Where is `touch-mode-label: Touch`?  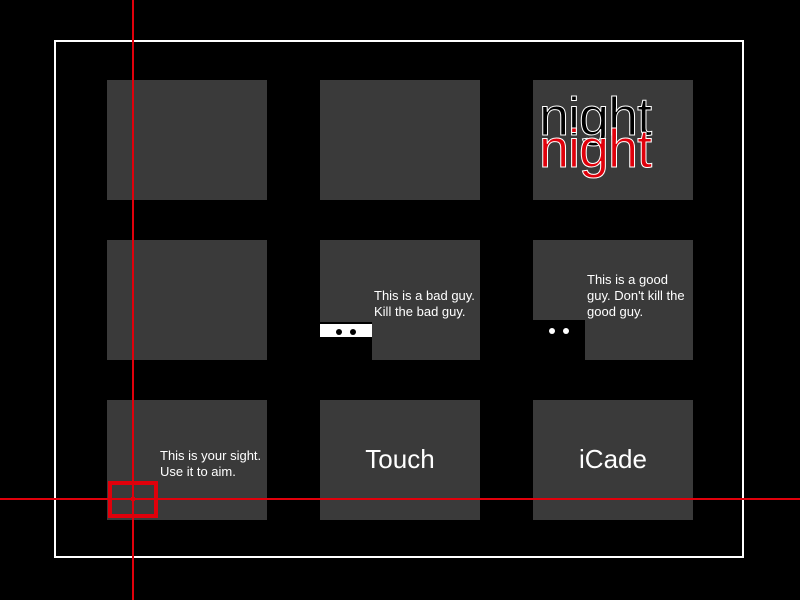
touch-mode-label: Touch is located at coordinates (400, 459).